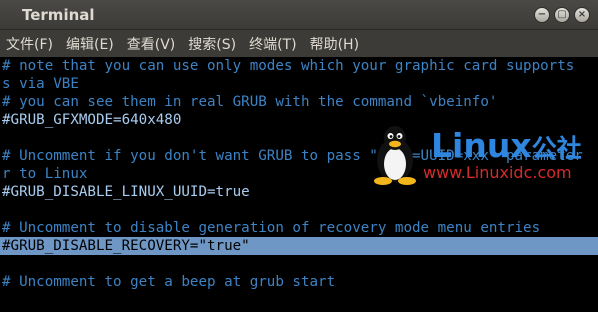 The width and height of the screenshot is (598, 312). What do you see at coordinates (334, 44) in the screenshot?
I see `menu-help: 帮助(H)` at bounding box center [334, 44].